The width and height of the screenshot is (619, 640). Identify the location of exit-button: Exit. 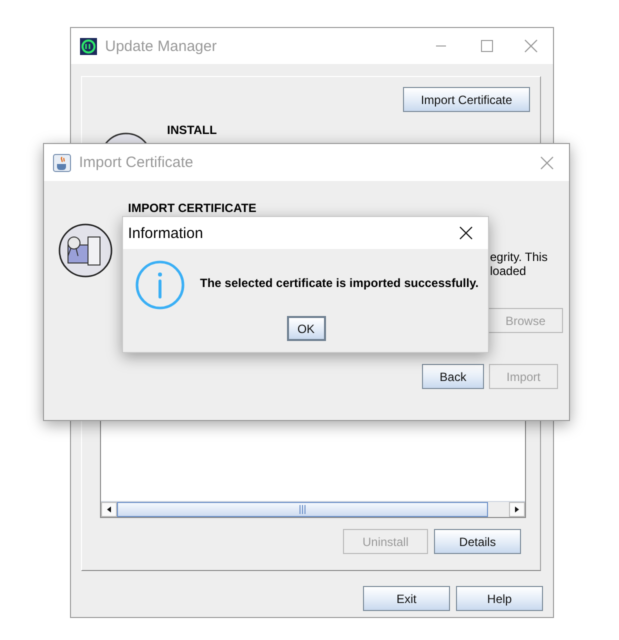
(406, 598).